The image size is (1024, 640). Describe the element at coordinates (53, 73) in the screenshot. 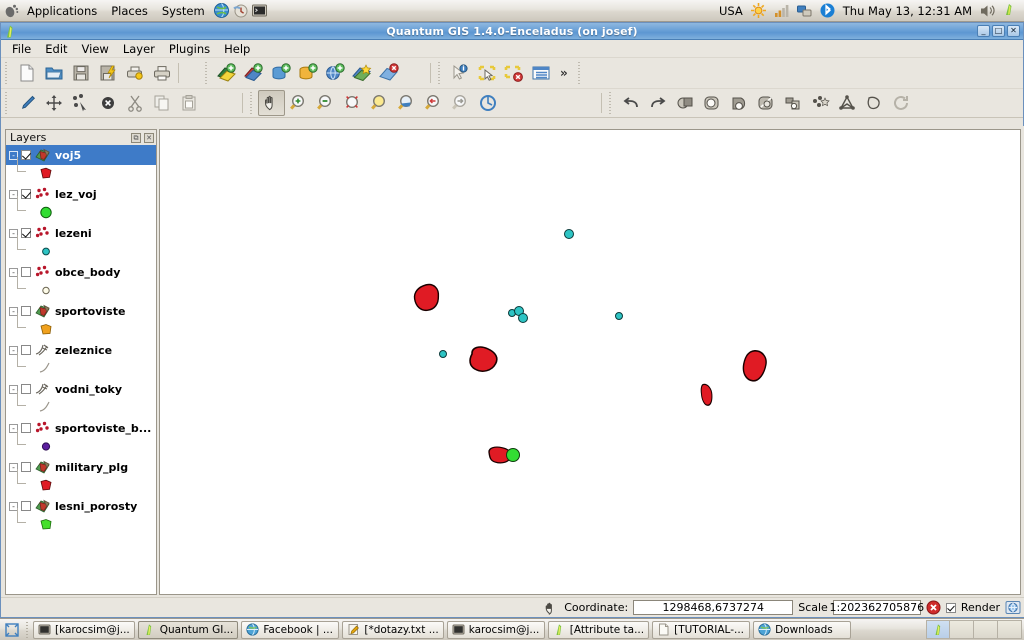

I see `open-project-button` at that location.